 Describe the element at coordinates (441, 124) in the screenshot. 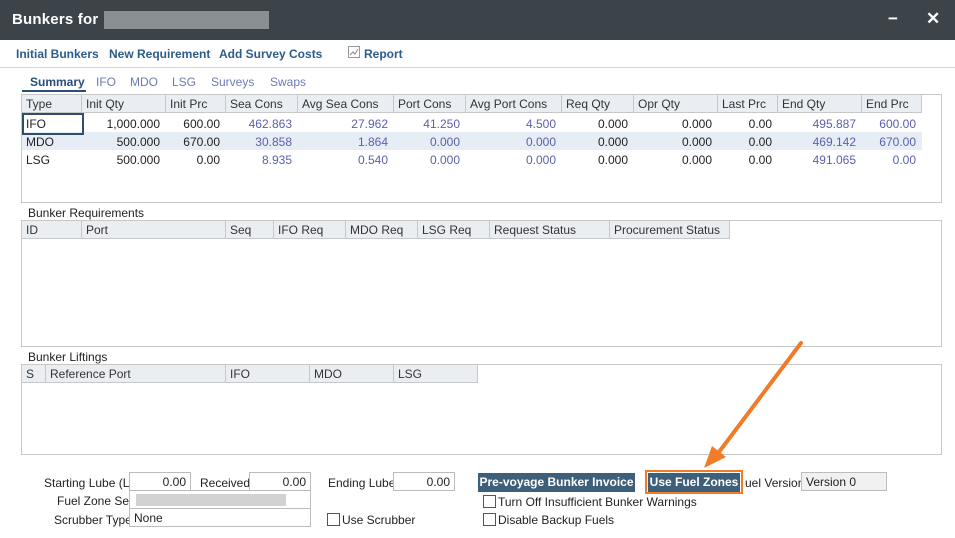

I see `cell-port-cons: 41.250` at that location.